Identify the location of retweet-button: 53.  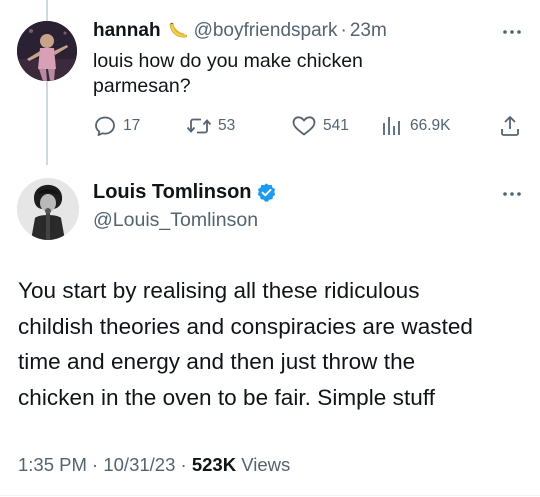
(210, 126).